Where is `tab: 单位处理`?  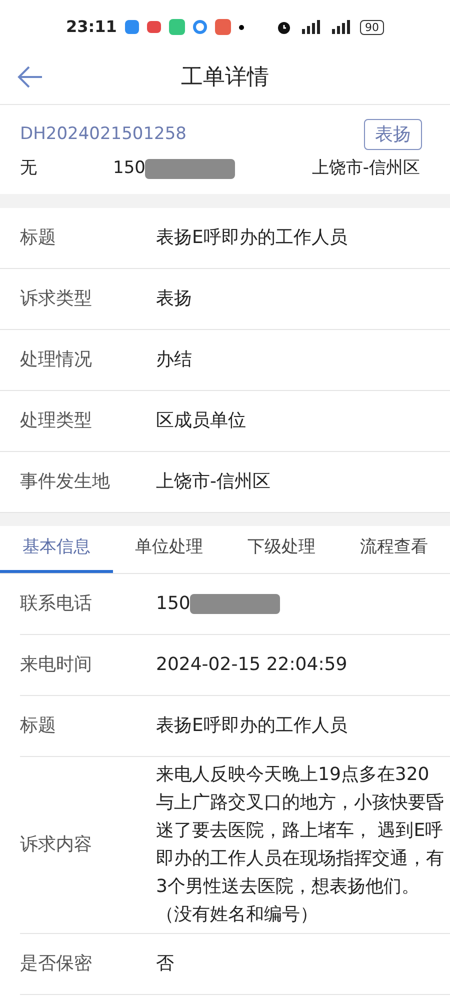
tab: 单位处理 is located at coordinates (168, 549).